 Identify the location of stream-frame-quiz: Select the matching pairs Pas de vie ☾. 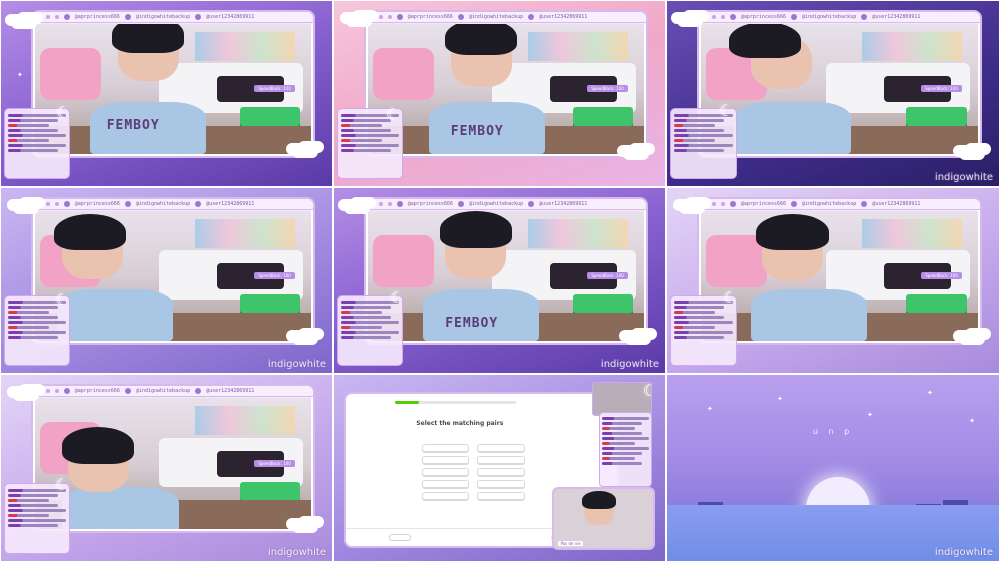
(499, 468).